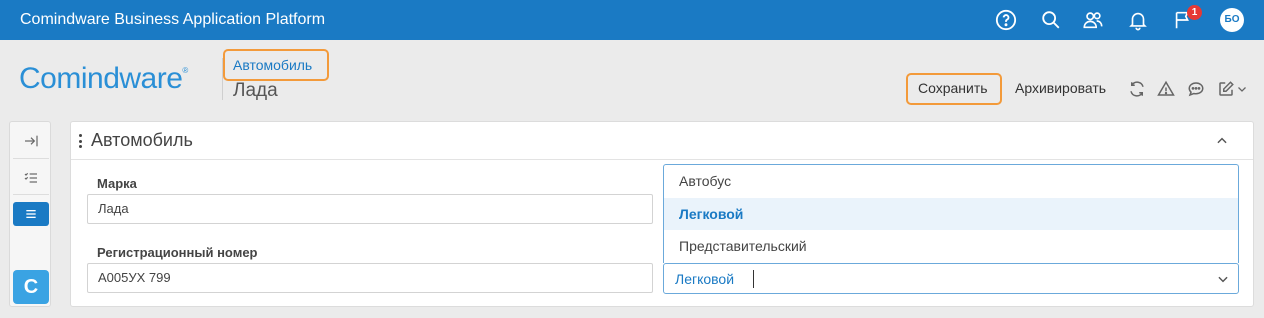  I want to click on edit-icon, so click(1226, 89).